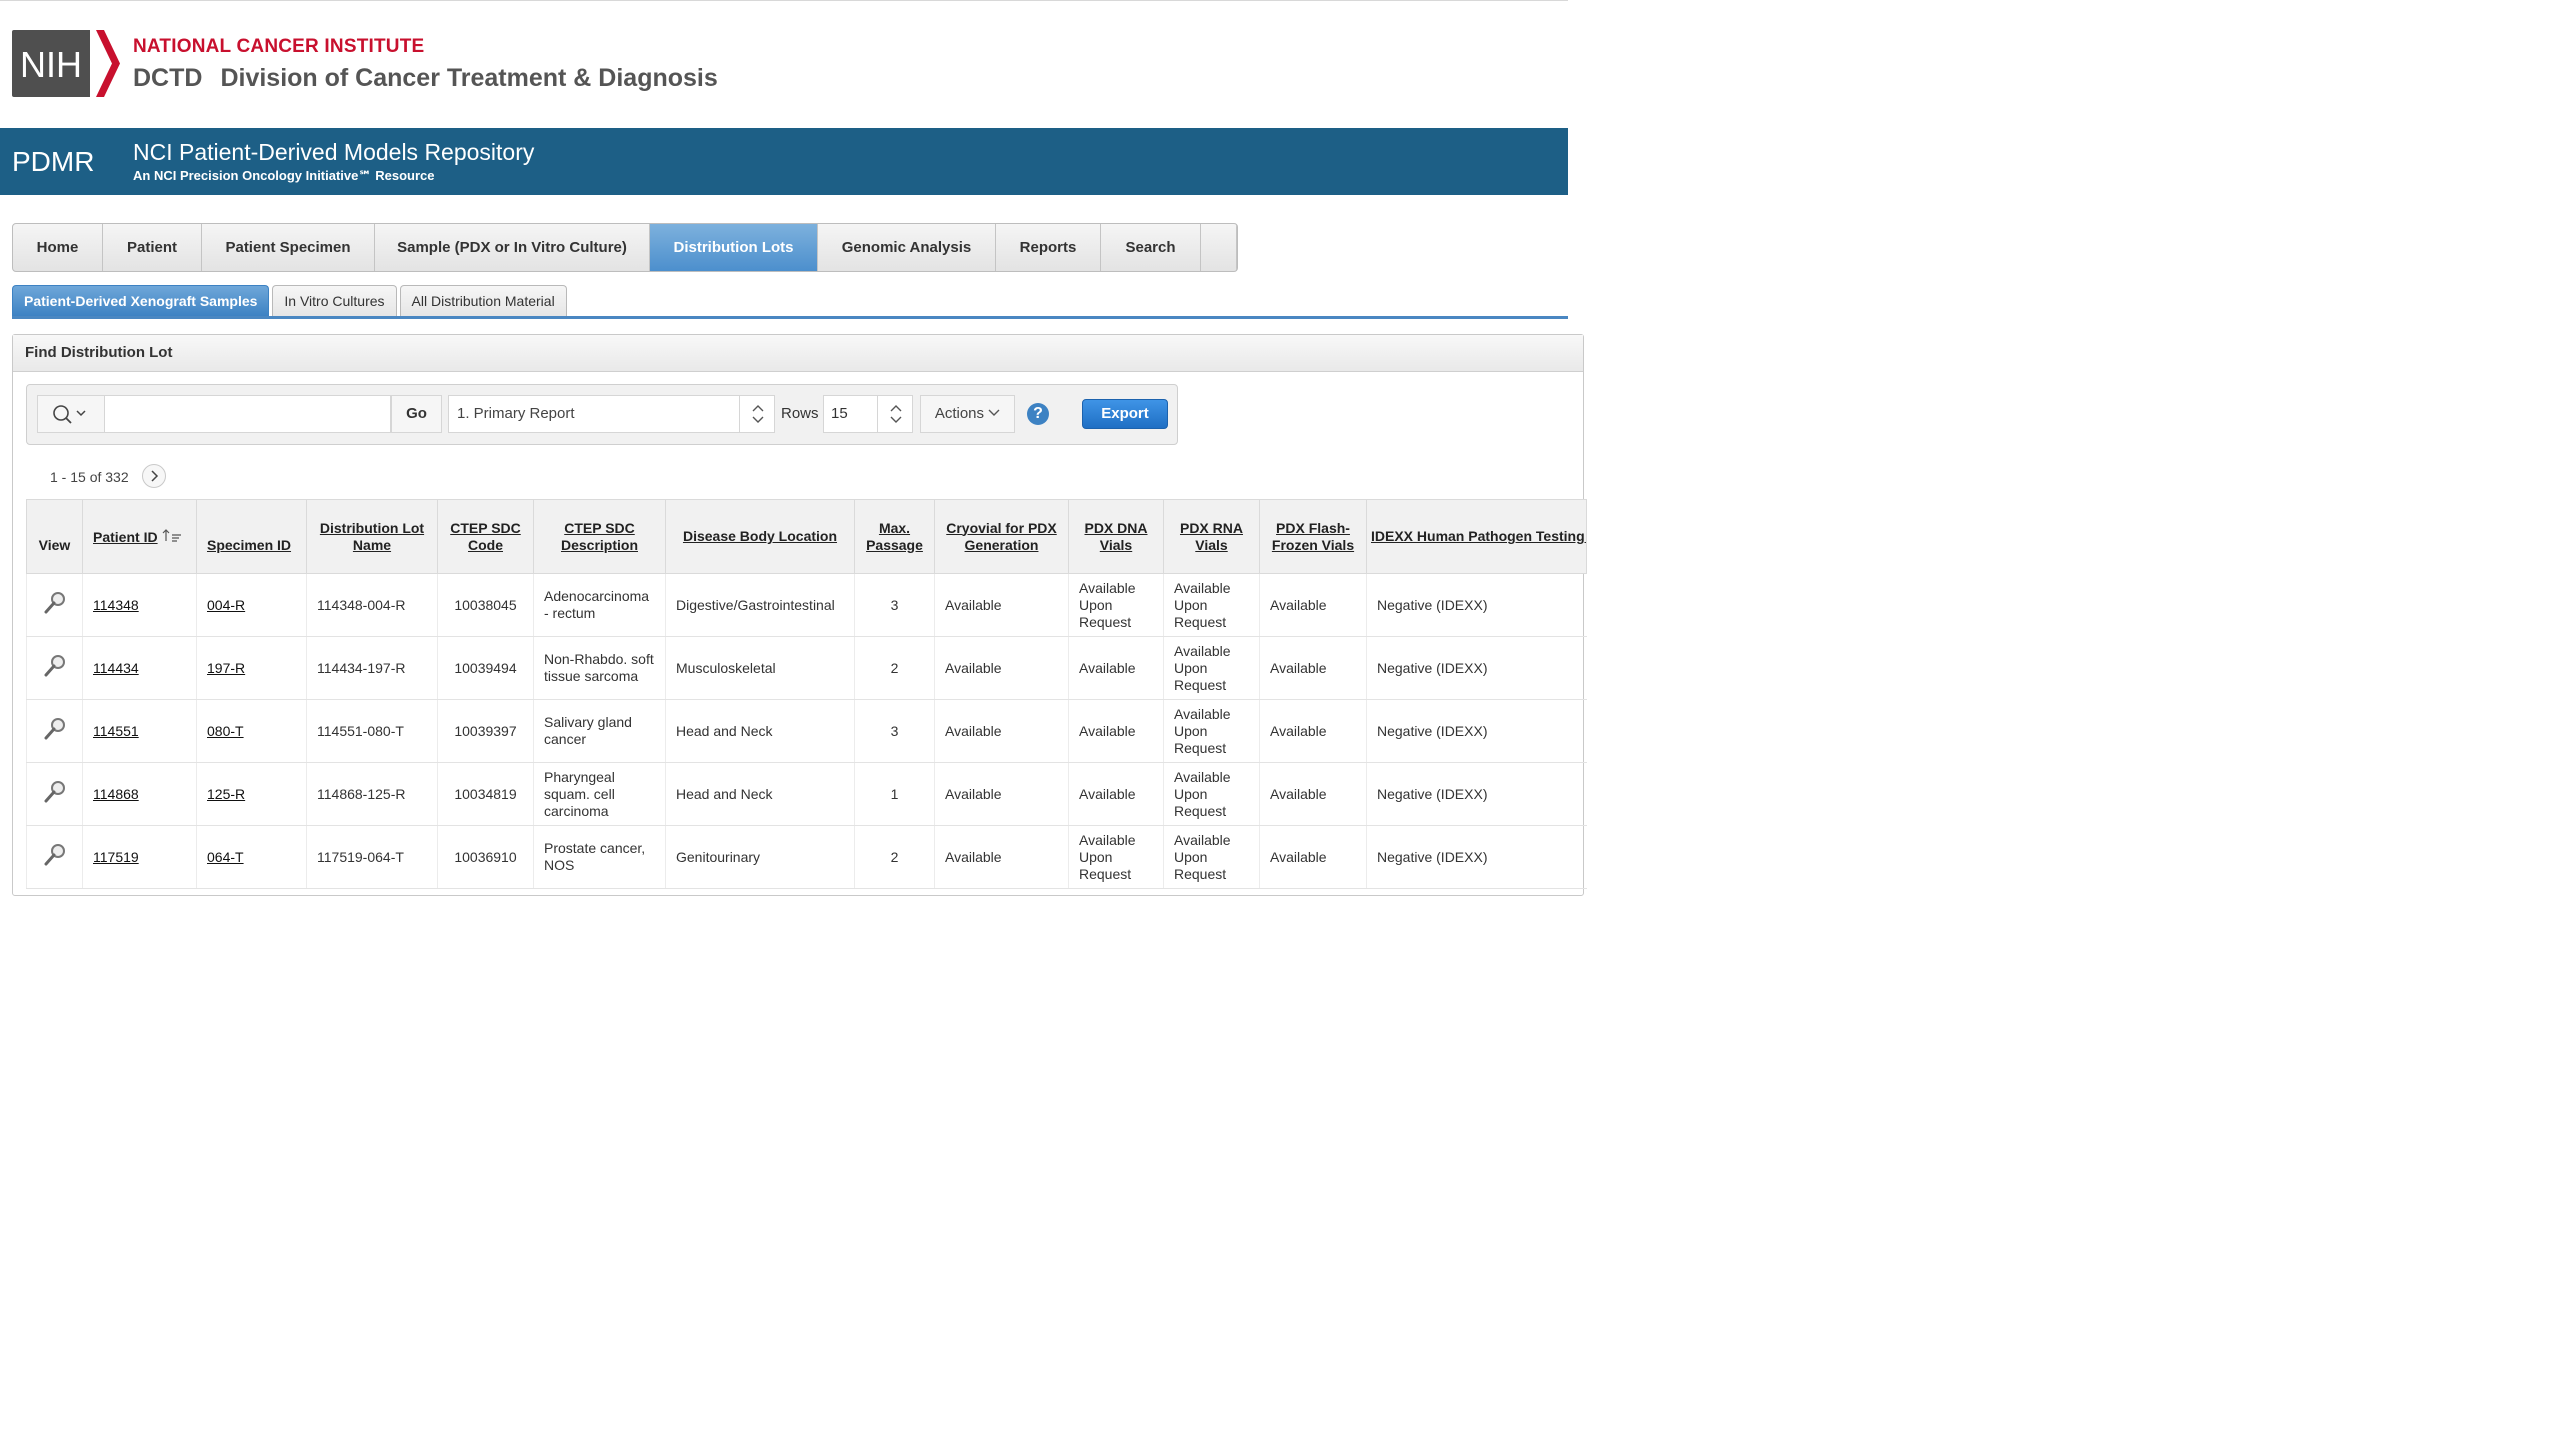  I want to click on lot-name-cell: 114348-004-R, so click(372, 605).